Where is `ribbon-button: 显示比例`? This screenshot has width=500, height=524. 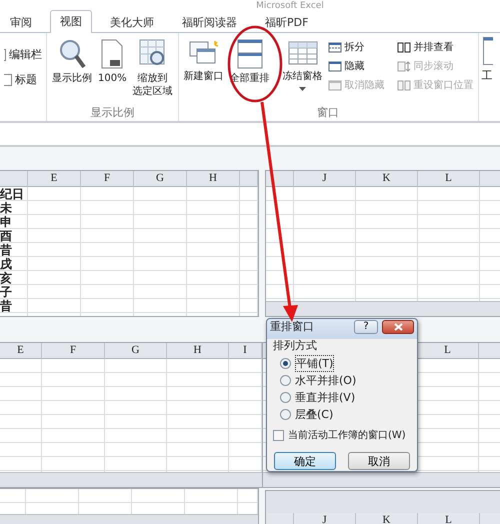 ribbon-button: 显示比例 is located at coordinates (72, 71).